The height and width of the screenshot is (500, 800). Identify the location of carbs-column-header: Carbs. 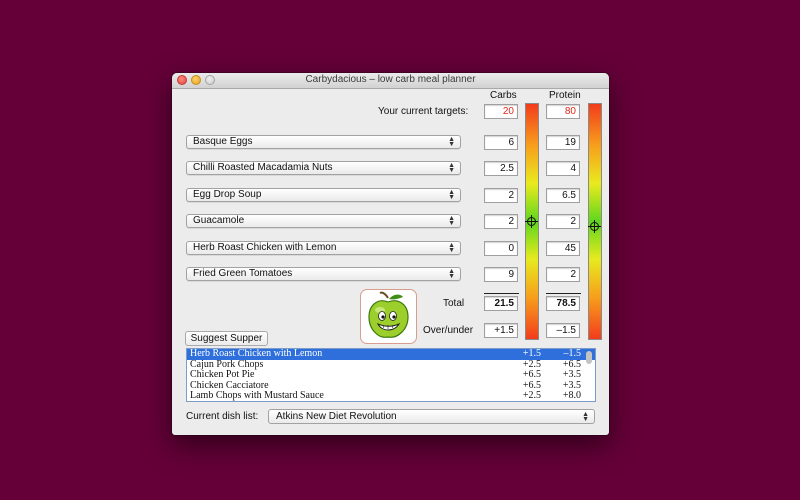
(503, 95).